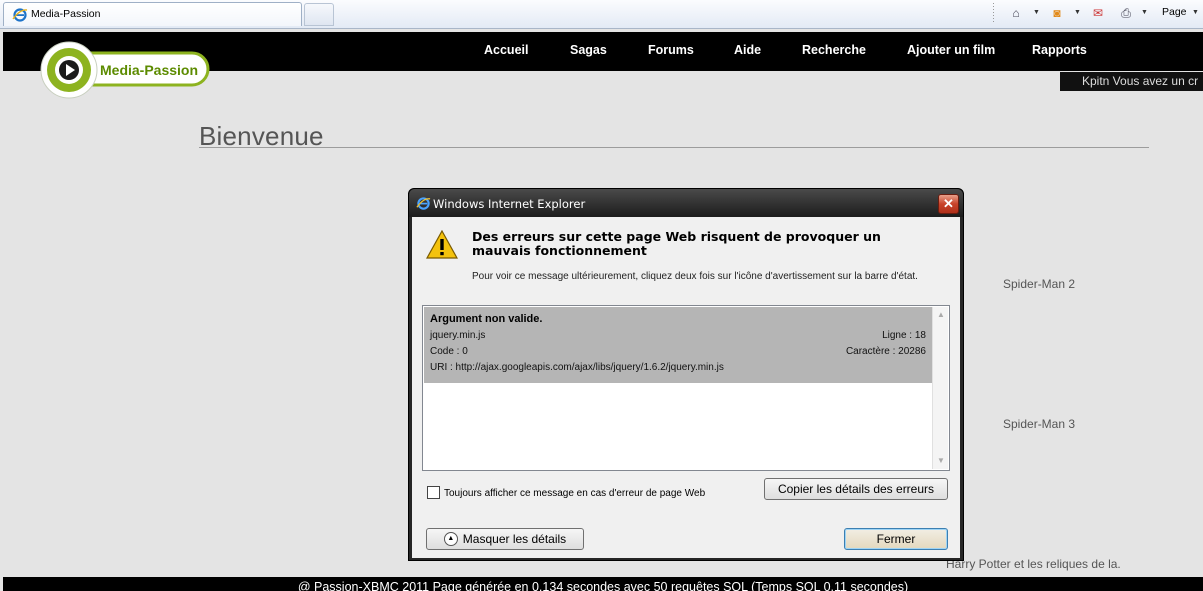 The image size is (1203, 591). I want to click on close-button-label: Fermer, so click(896, 539).